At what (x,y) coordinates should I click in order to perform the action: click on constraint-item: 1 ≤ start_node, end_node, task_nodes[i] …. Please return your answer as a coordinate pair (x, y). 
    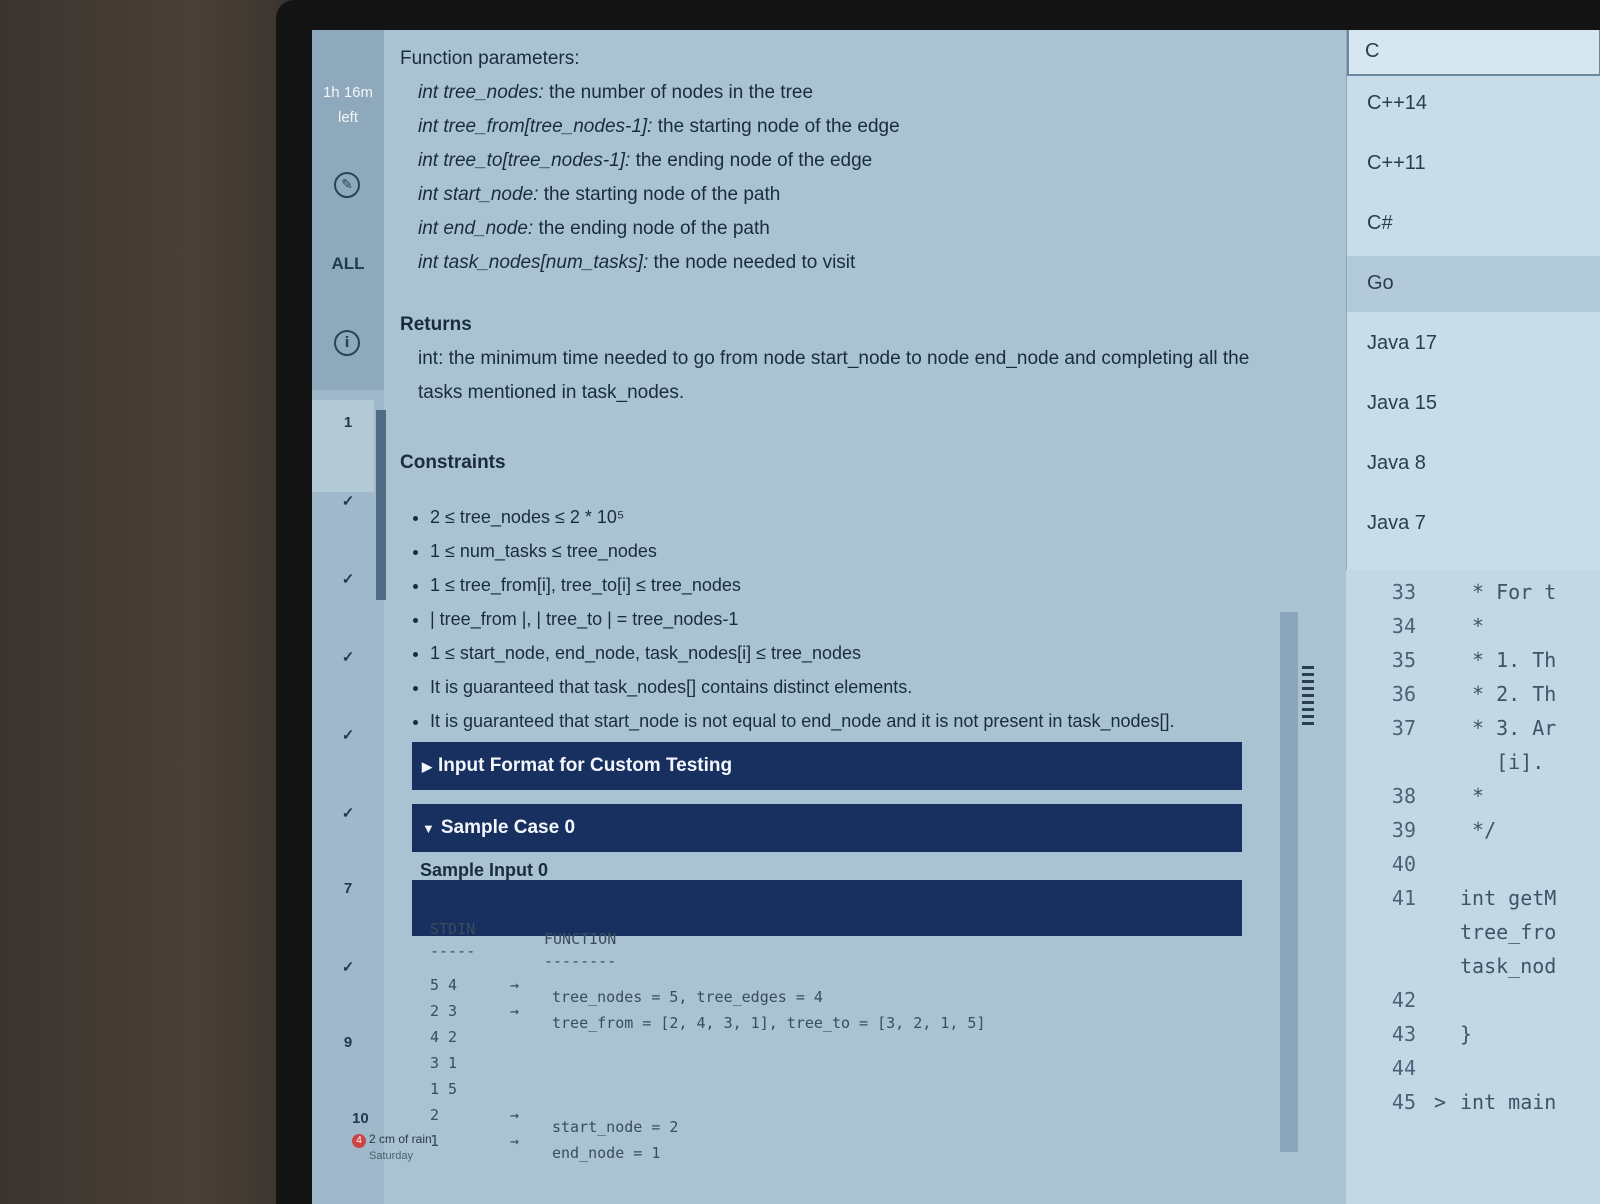
    Looking at the image, I should click on (850, 653).